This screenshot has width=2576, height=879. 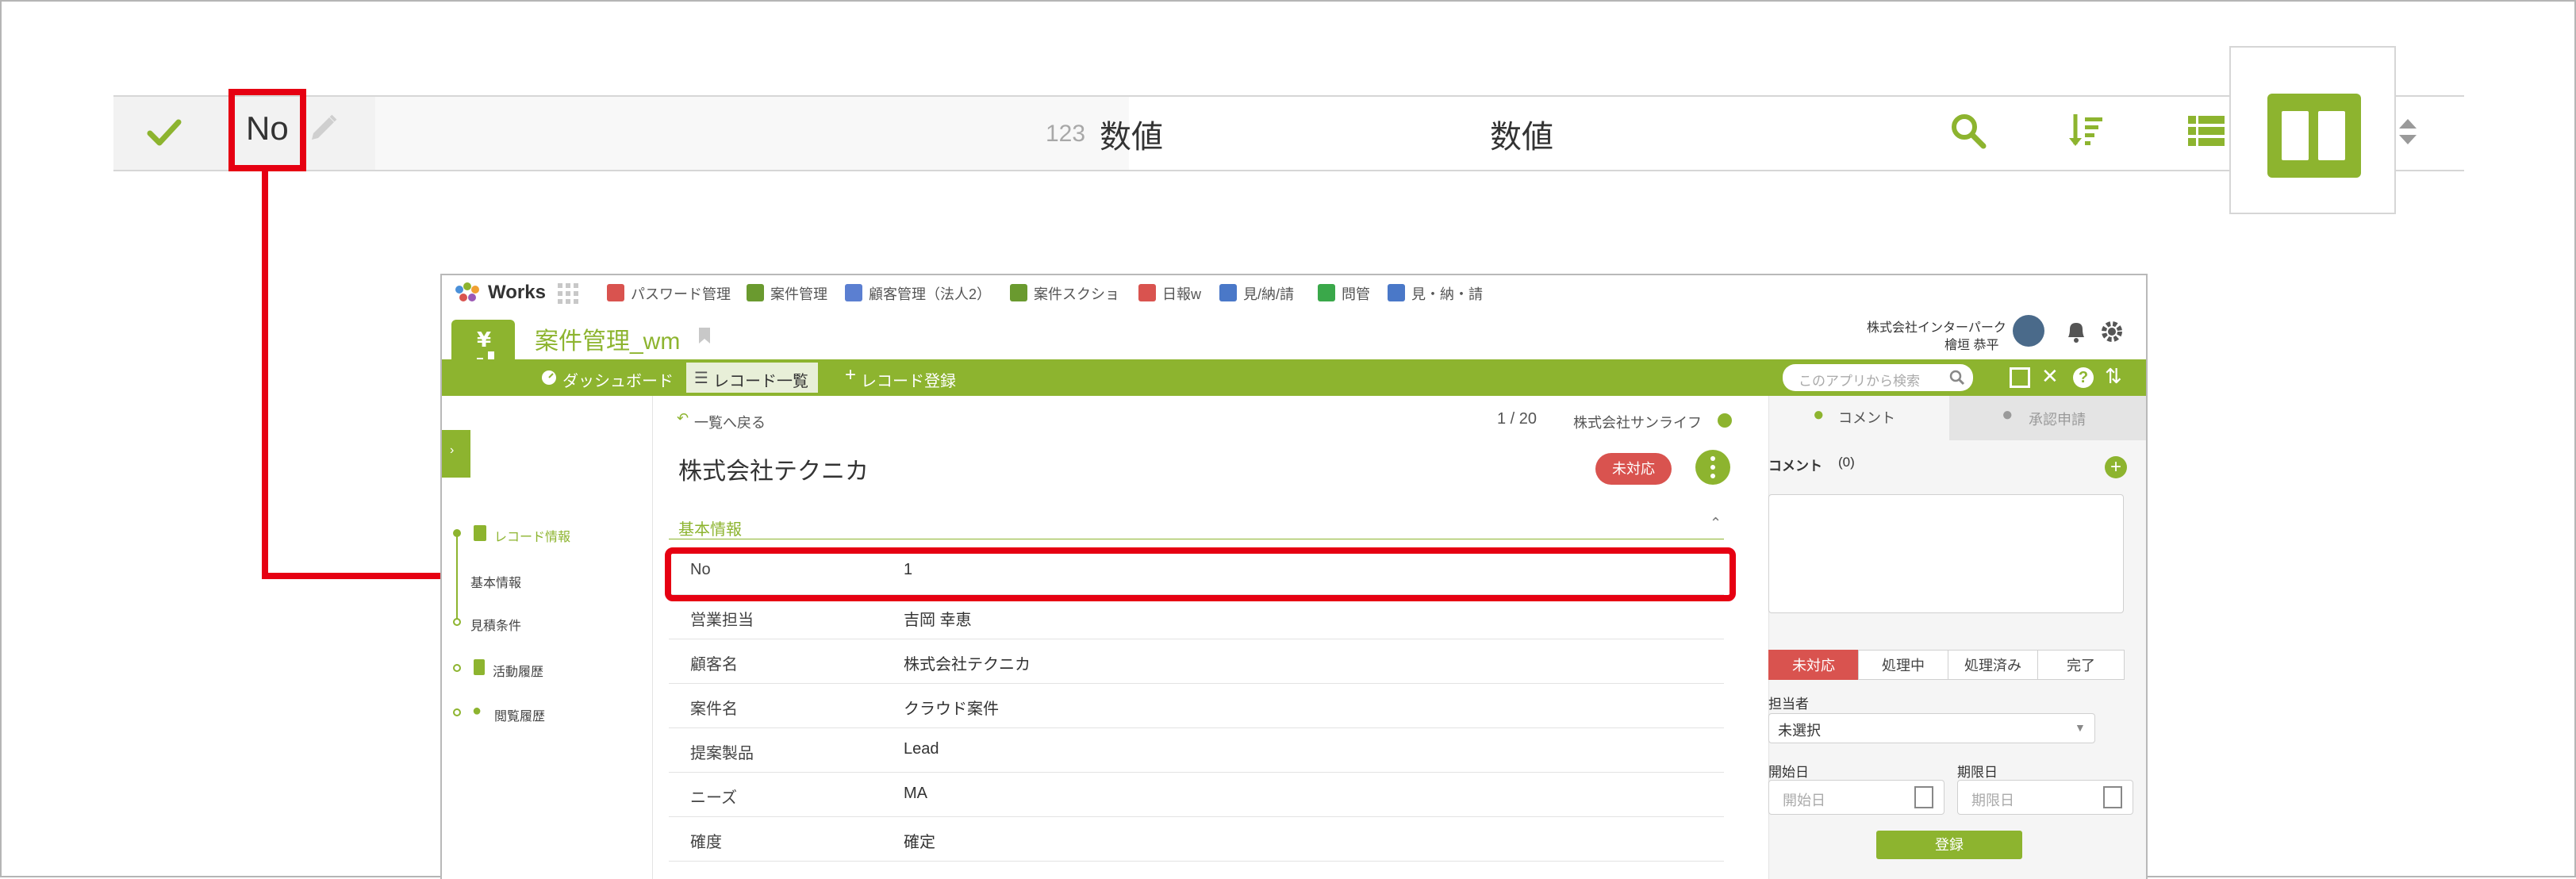 I want to click on field-label-certainty: 確度, so click(x=706, y=842).